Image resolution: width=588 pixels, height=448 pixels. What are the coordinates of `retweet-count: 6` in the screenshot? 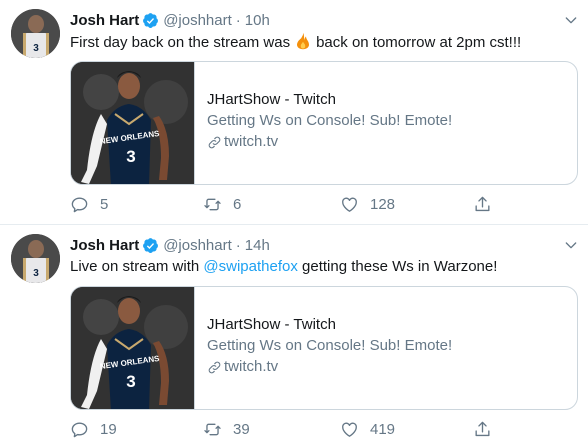 It's located at (237, 204).